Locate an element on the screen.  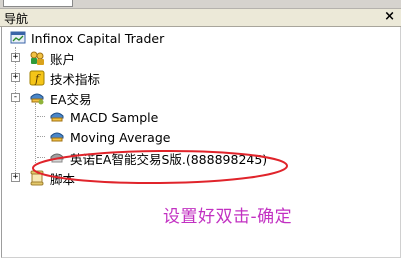
accounts-icon is located at coordinates (37, 58).